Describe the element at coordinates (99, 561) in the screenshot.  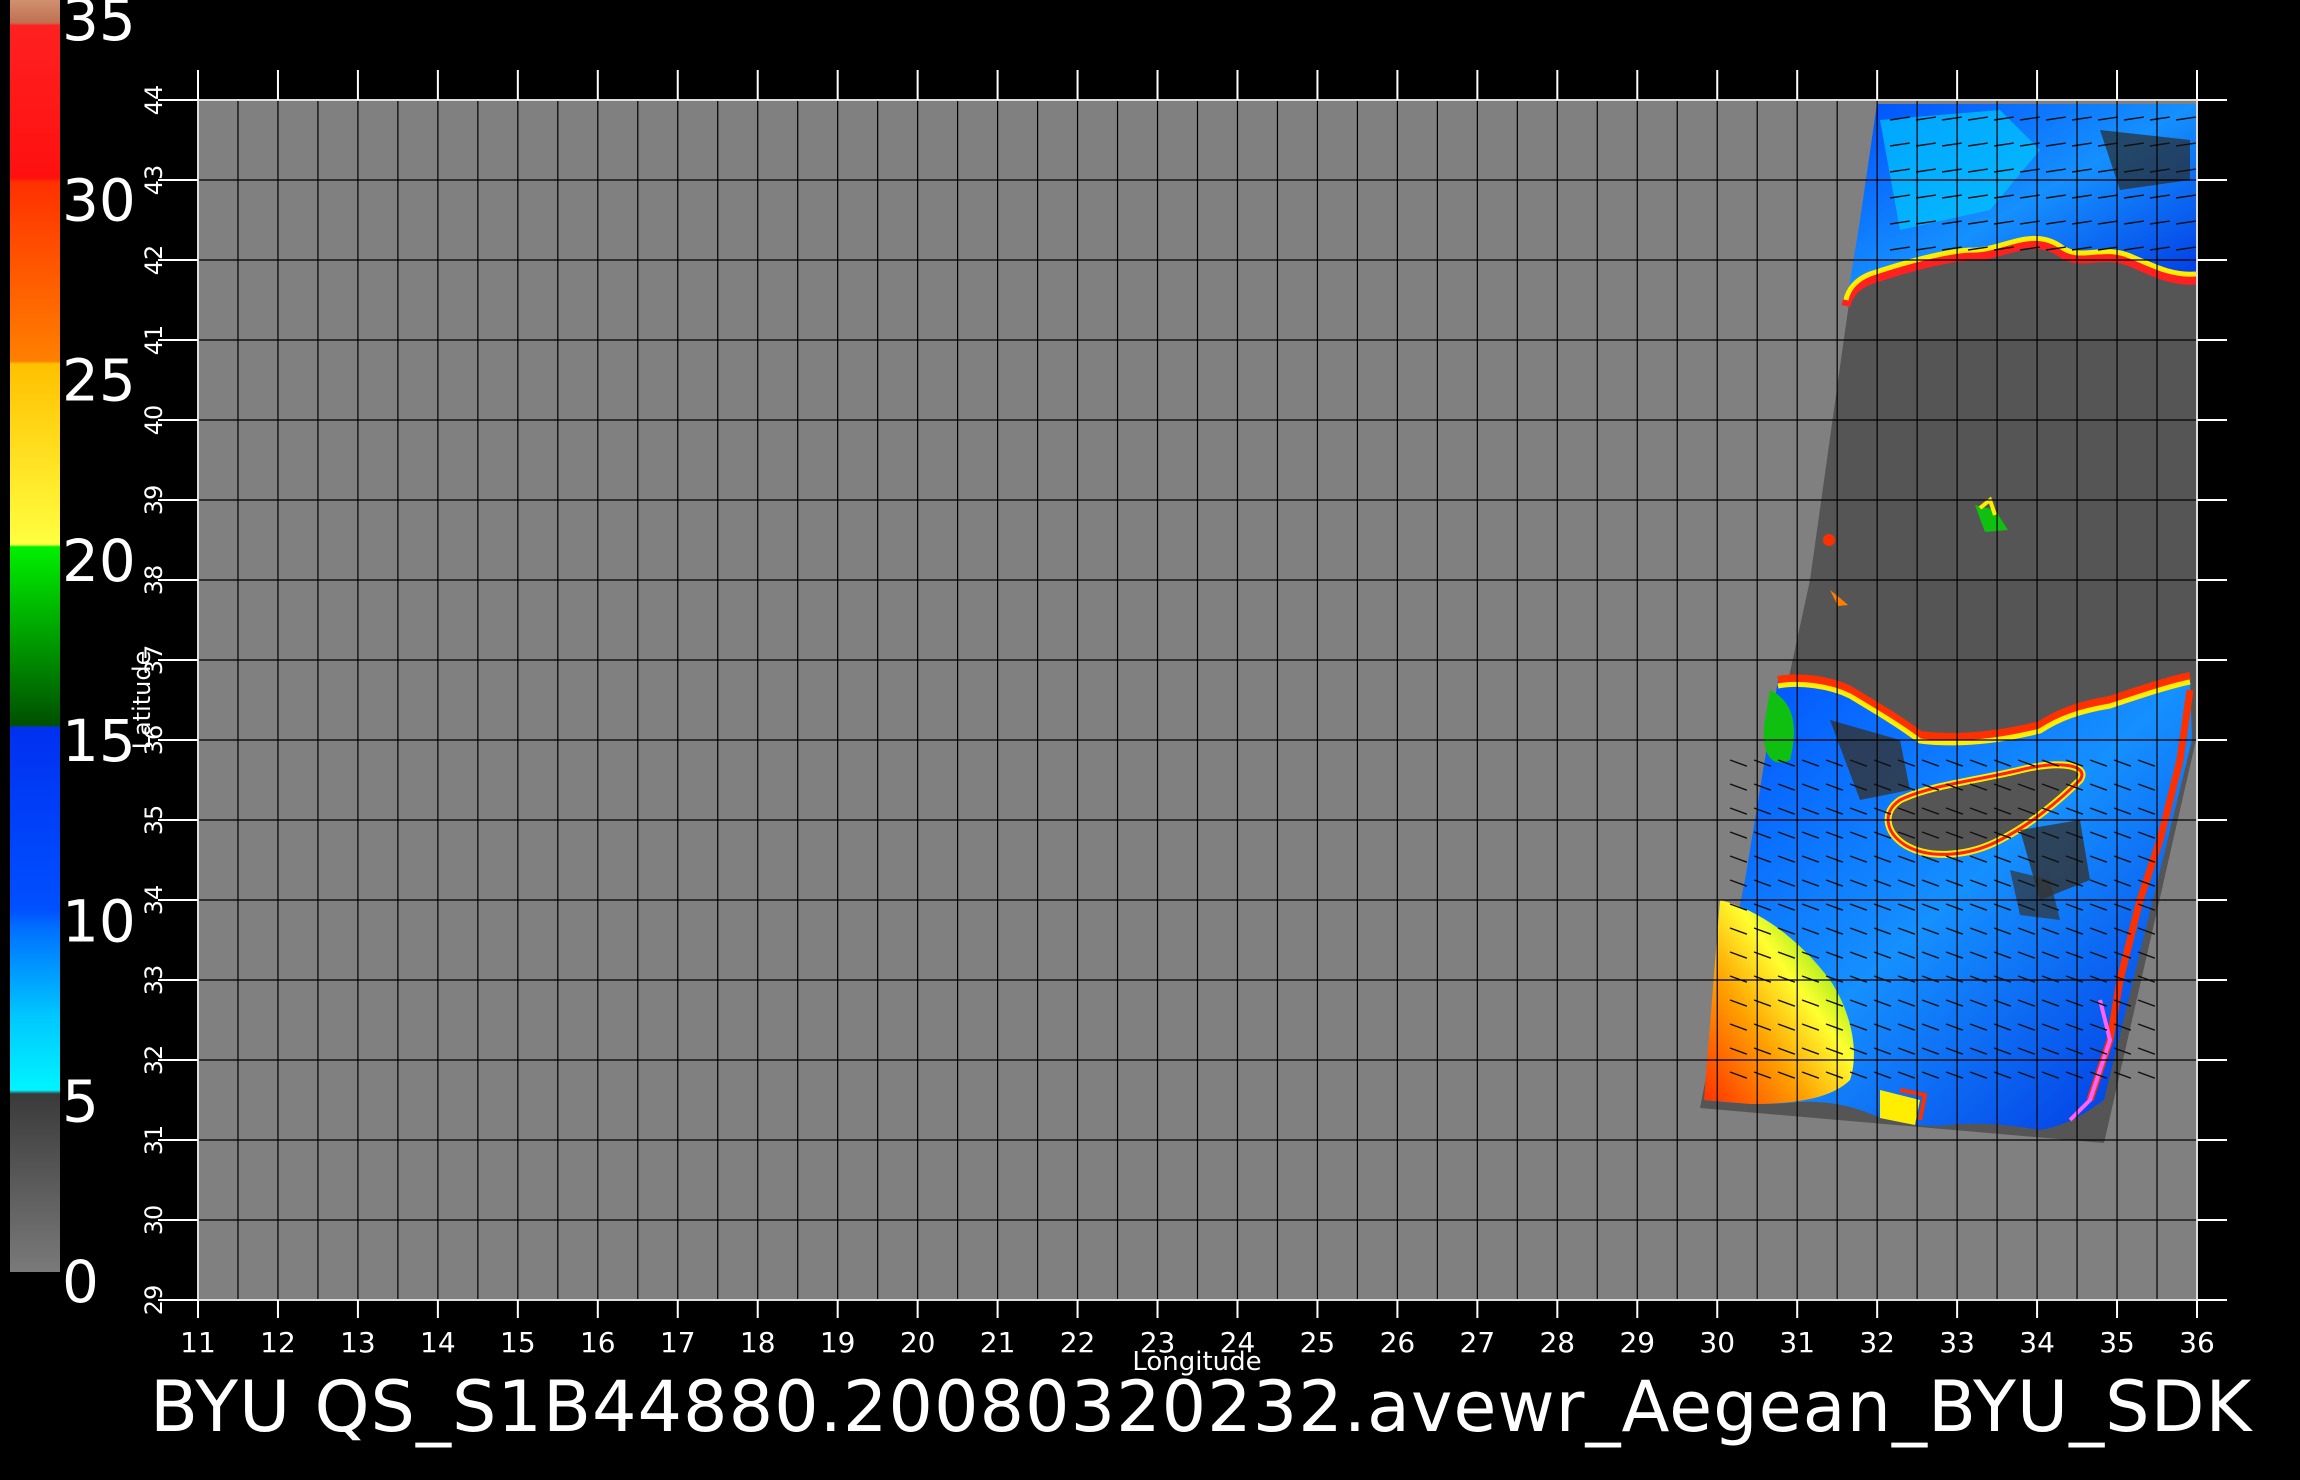
I see `colorbar-tick-label: 20` at that location.